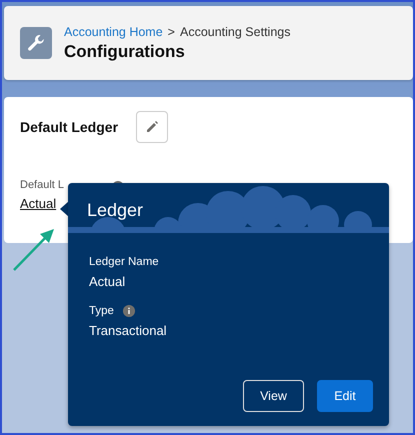 The height and width of the screenshot is (435, 415). I want to click on info-icon, so click(128, 311).